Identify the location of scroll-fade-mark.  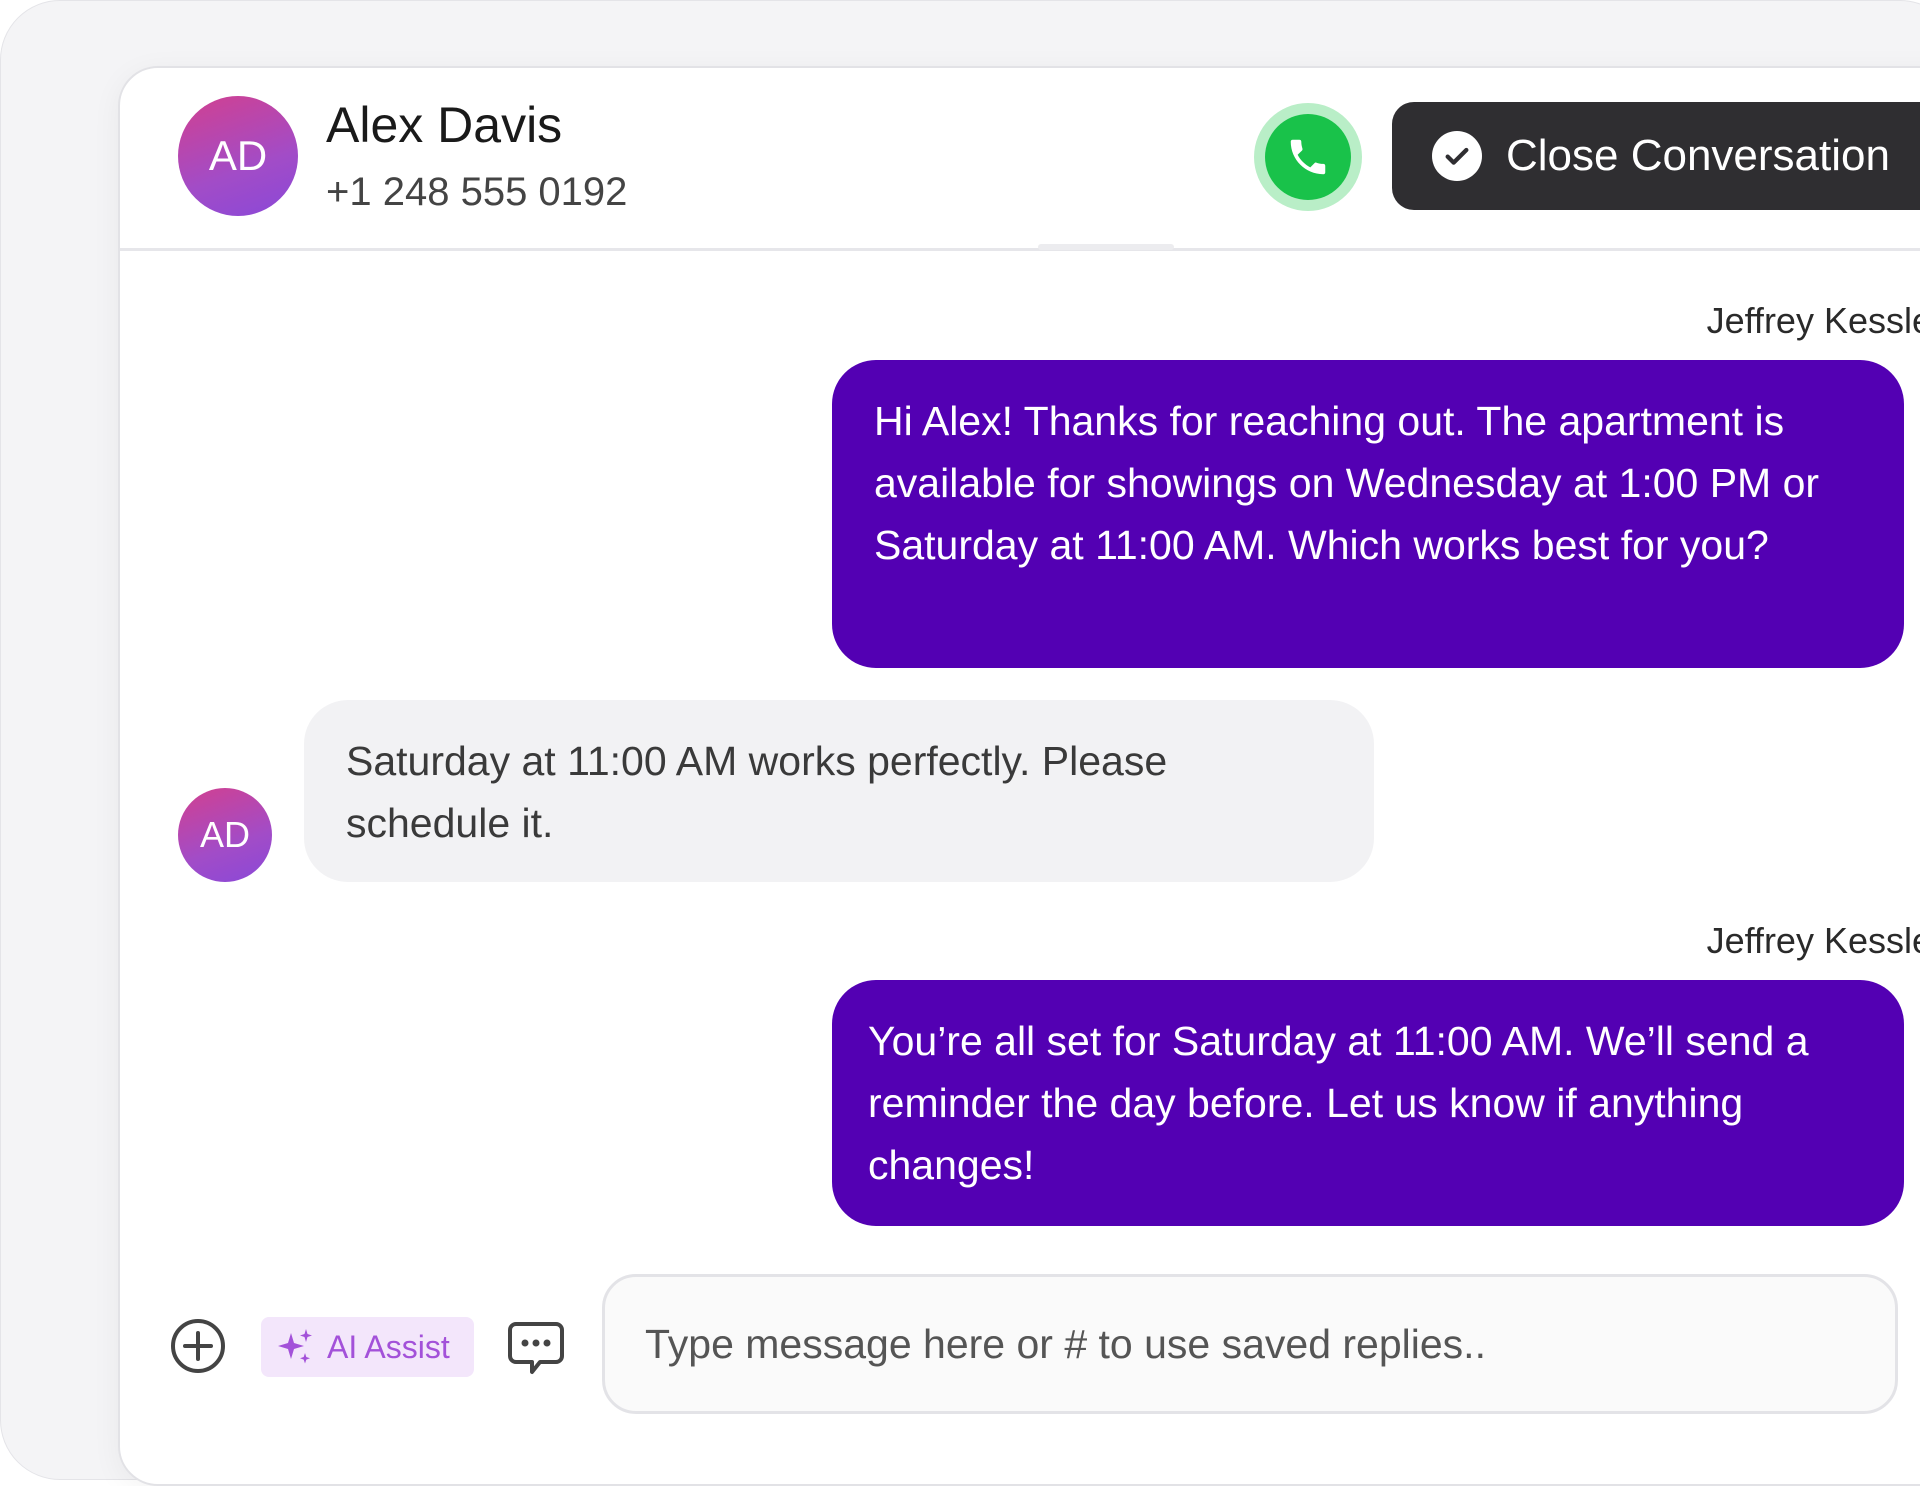
(1106, 247).